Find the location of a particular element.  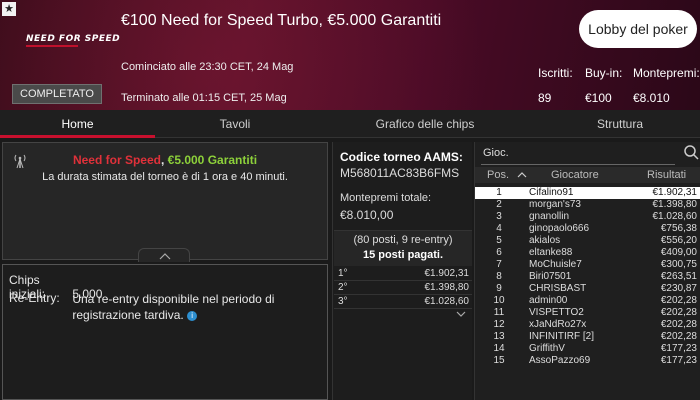

stat-label: Iscritti: is located at coordinates (555, 73).